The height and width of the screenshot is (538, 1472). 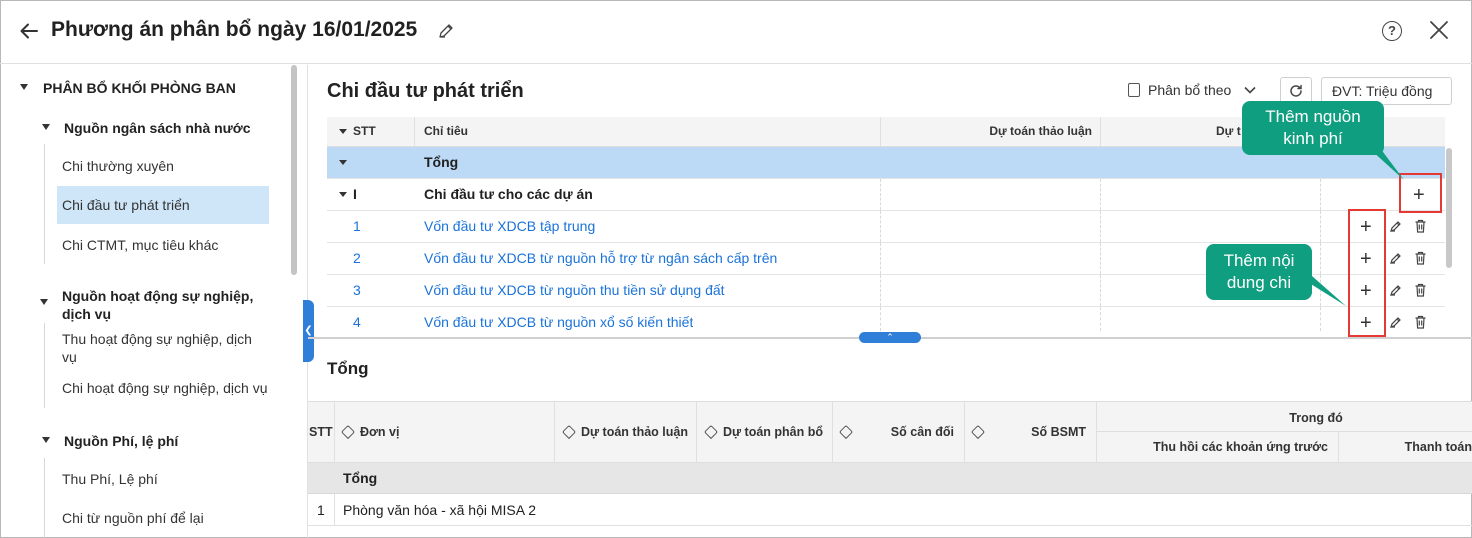 What do you see at coordinates (508, 194) in the screenshot?
I see `row-label: Chi đầu tư cho các dự án` at bounding box center [508, 194].